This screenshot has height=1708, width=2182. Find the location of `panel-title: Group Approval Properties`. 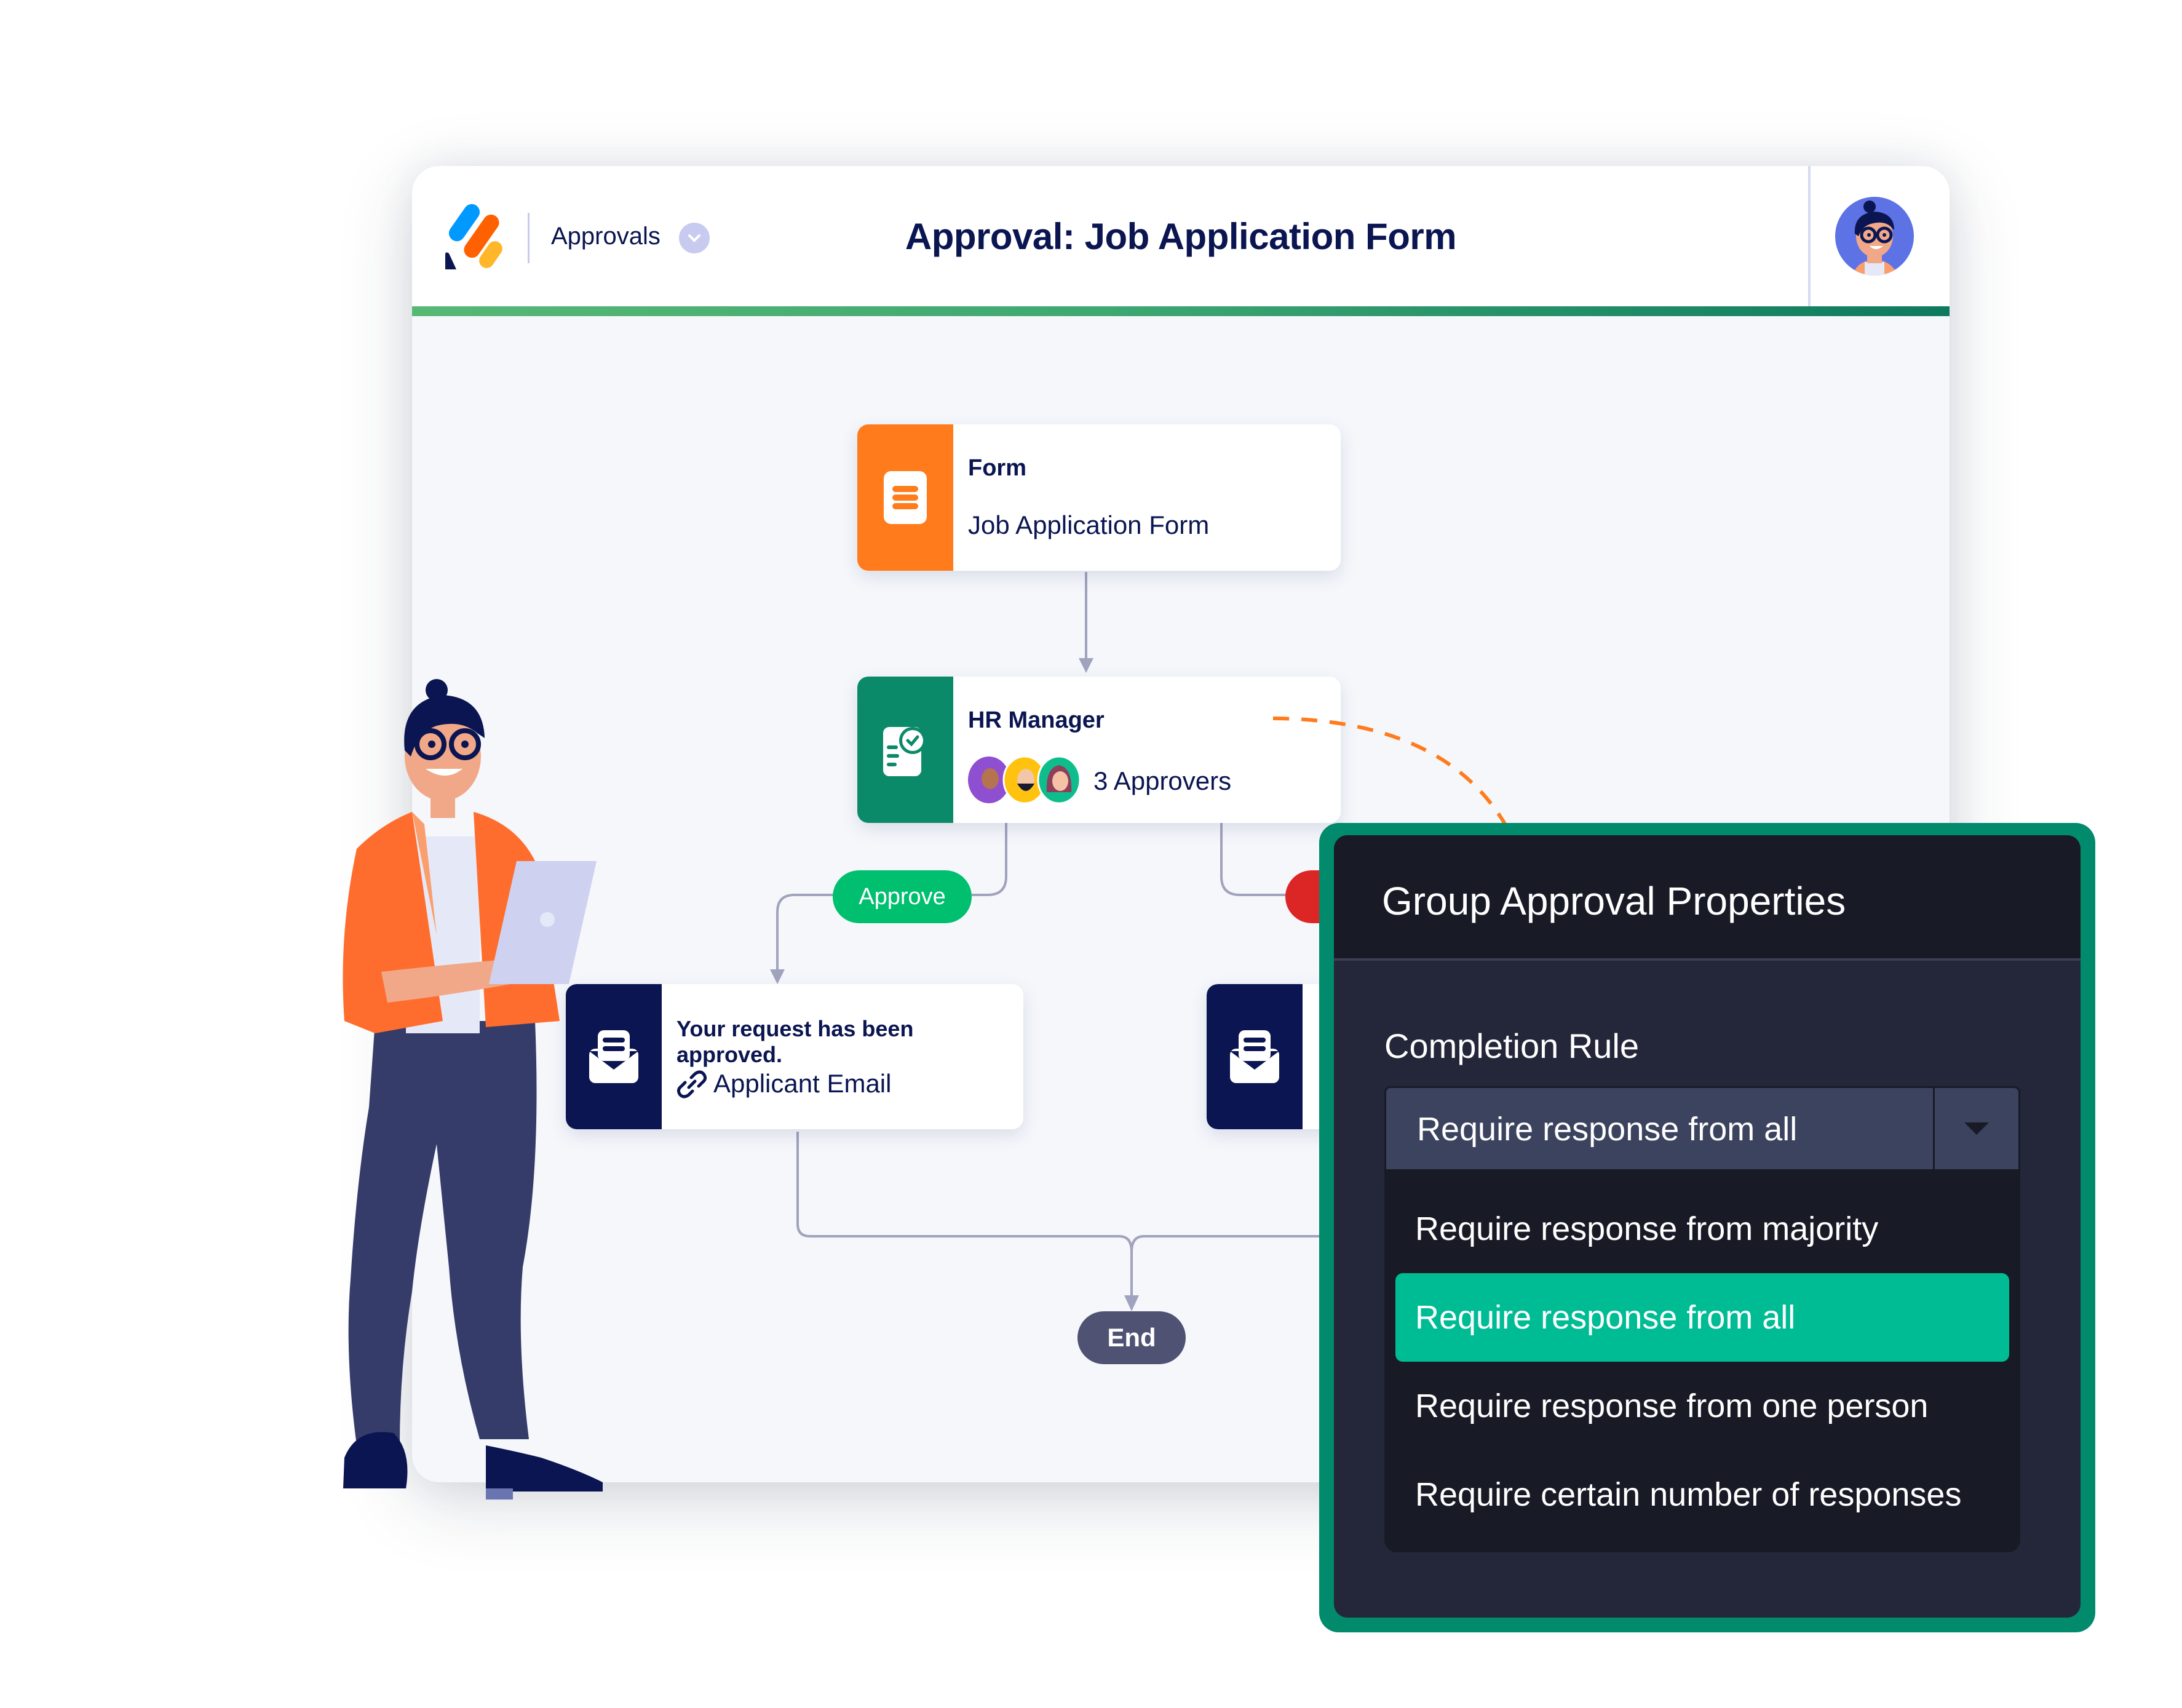

panel-title: Group Approval Properties is located at coordinates (1614, 901).